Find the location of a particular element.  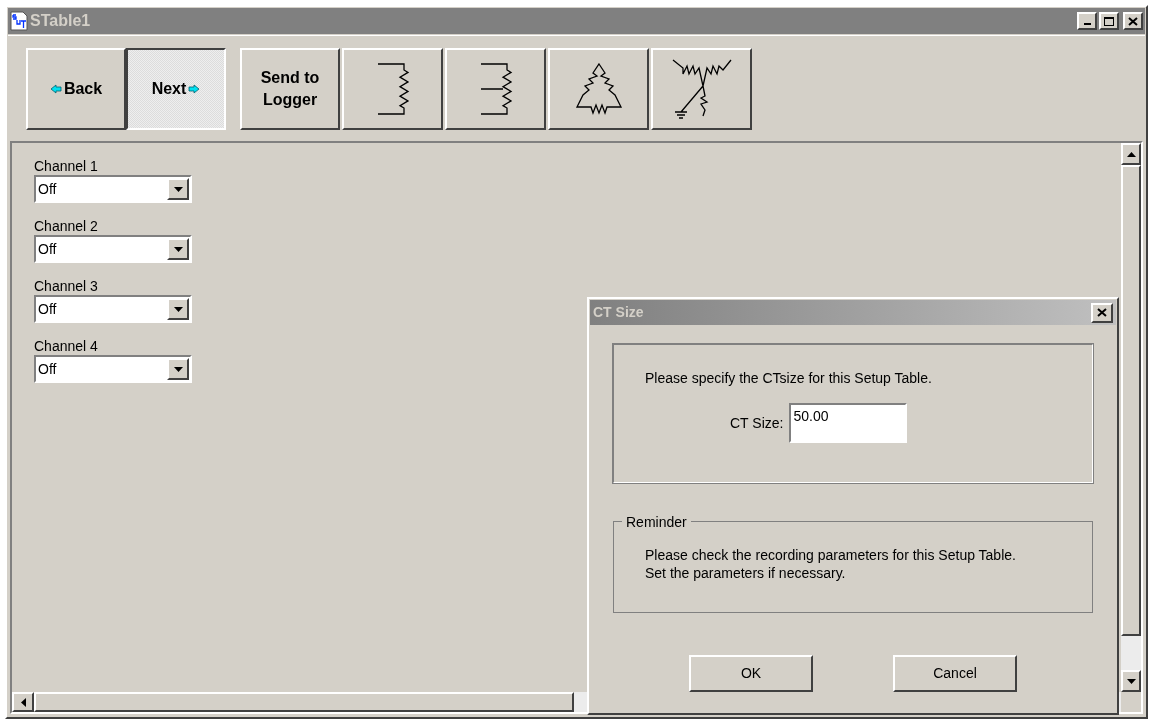

maximize-button is located at coordinates (1109, 21).